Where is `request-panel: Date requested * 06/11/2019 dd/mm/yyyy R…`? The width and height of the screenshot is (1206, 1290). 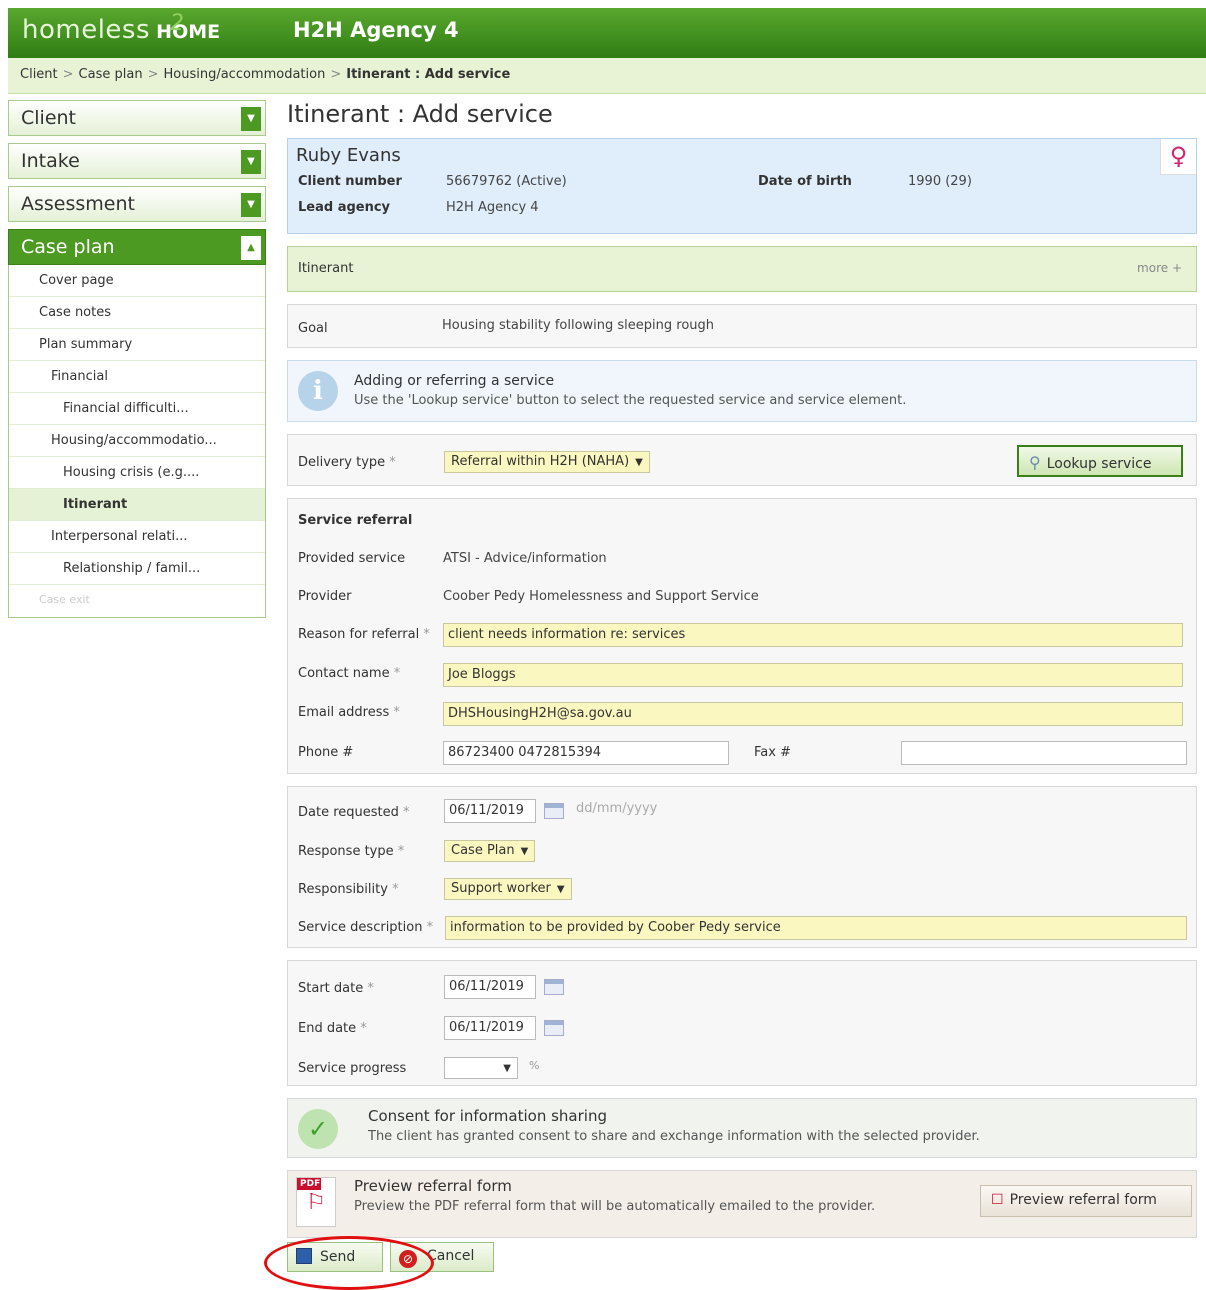 request-panel: Date requested * 06/11/2019 dd/mm/yyyy R… is located at coordinates (742, 867).